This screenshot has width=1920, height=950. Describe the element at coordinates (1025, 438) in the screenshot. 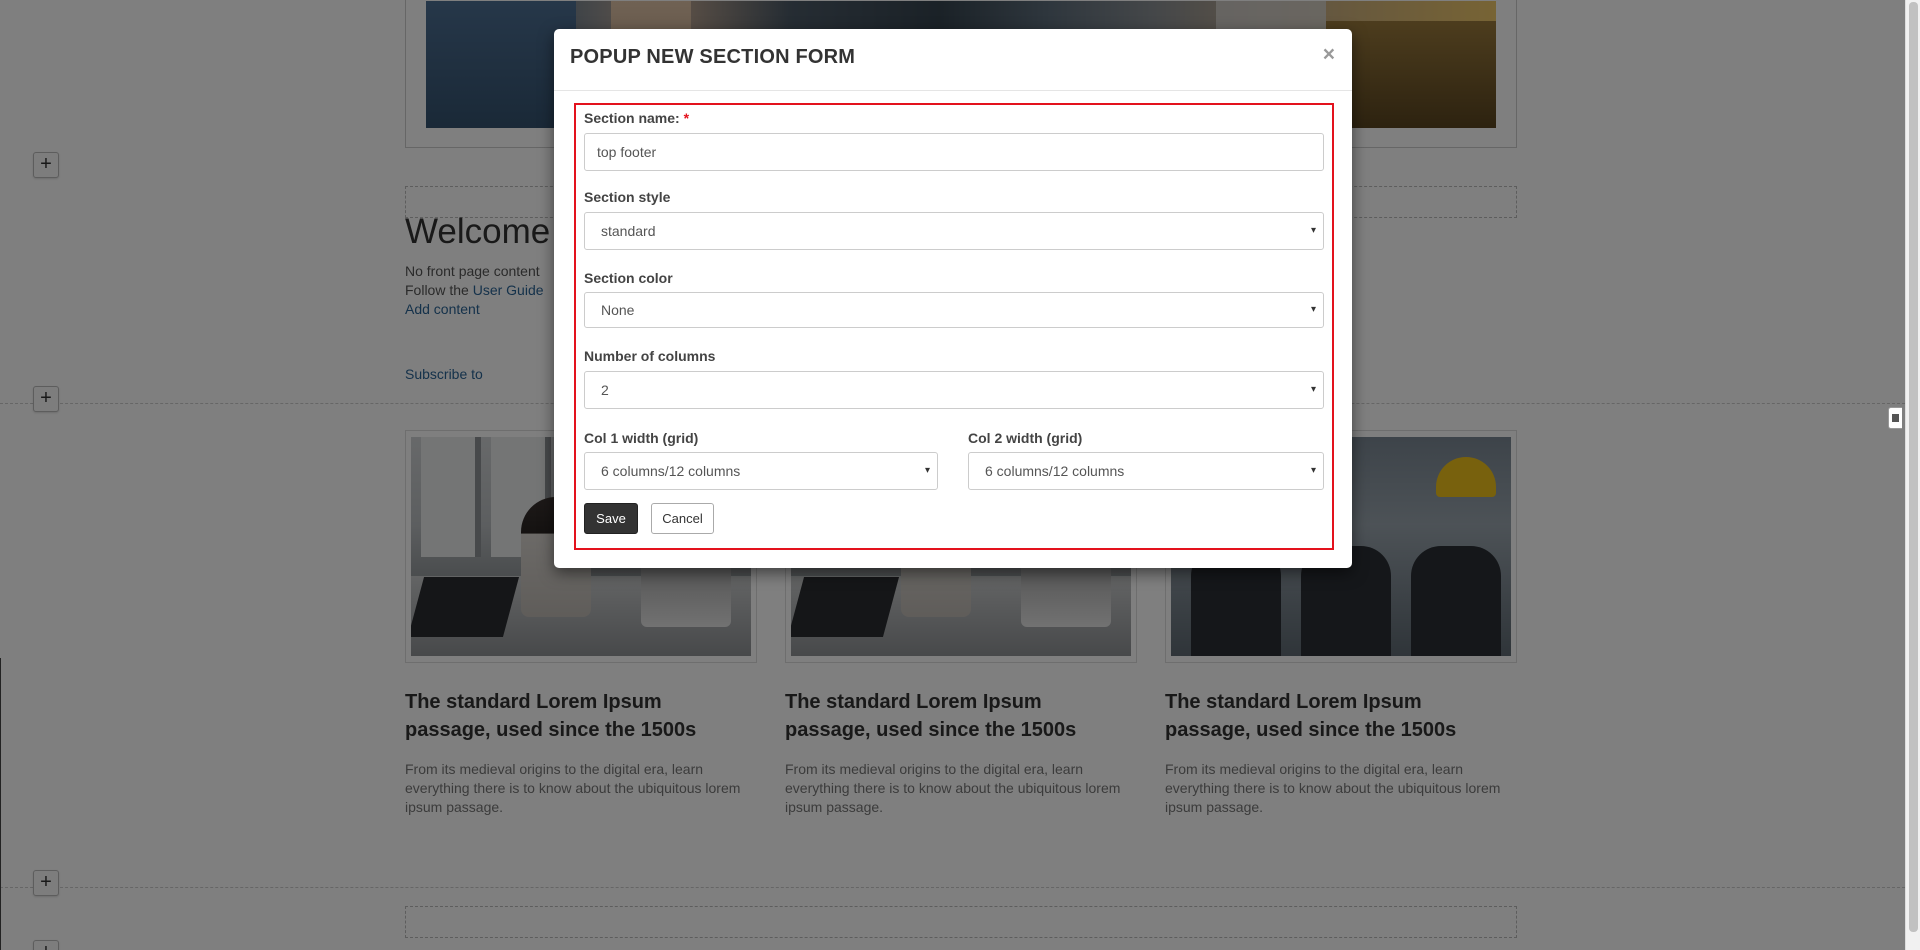

I see `col2-width-label: Col 2 width (grid)` at that location.